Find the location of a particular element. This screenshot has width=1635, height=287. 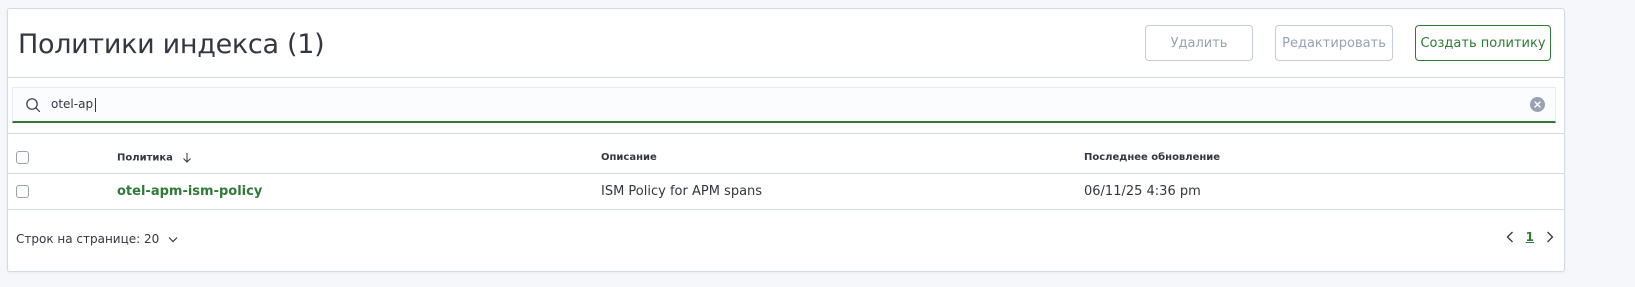

rows-per-page-label: Строк на странице: 20 is located at coordinates (88, 239).